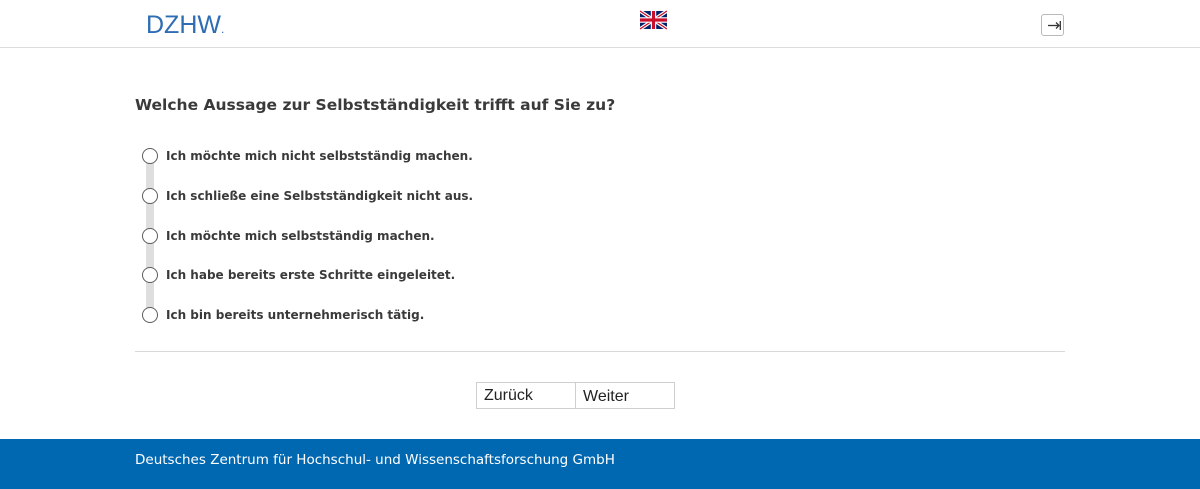 The image size is (1200, 489). I want to click on back-button: Zurück, so click(526, 395).